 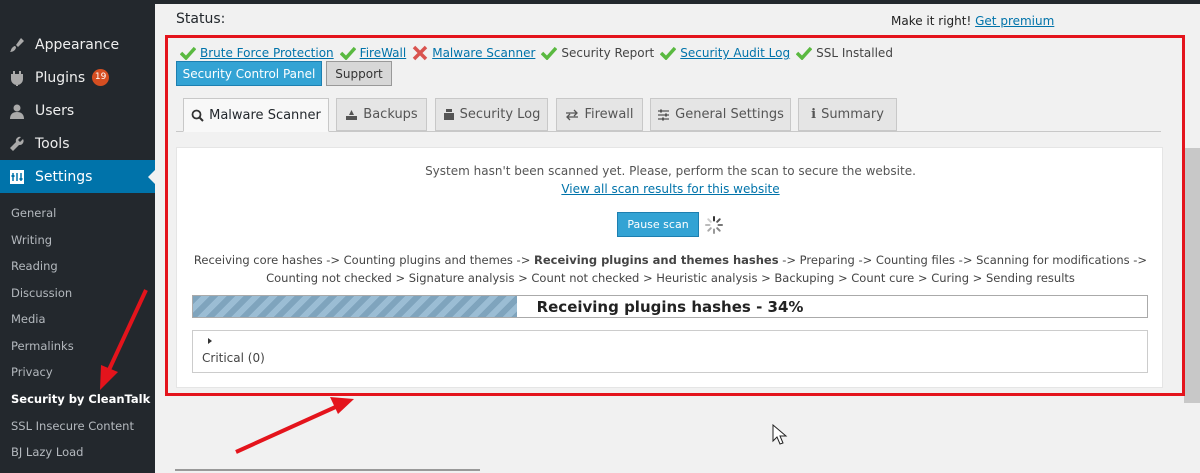 I want to click on annotation-arrows, so click(x=227, y=371).